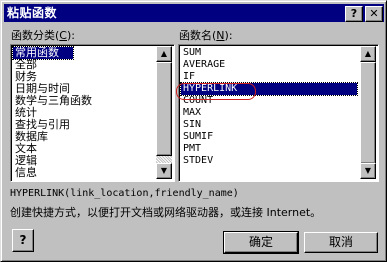 This screenshot has width=387, height=262. Describe the element at coordinates (26, 173) in the screenshot. I see `category-list-item: 信息` at that location.